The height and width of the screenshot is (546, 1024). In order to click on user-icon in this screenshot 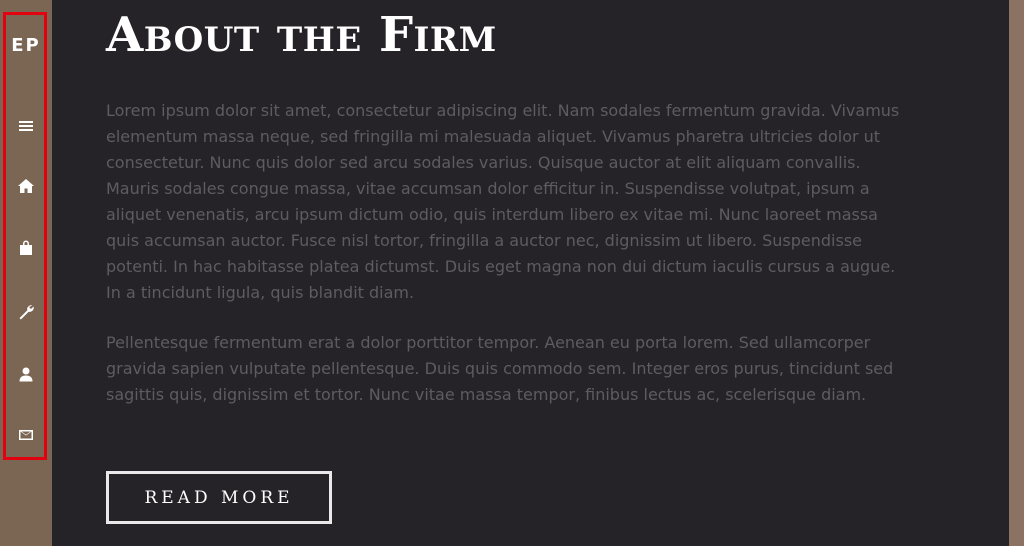, I will do `click(26, 374)`.